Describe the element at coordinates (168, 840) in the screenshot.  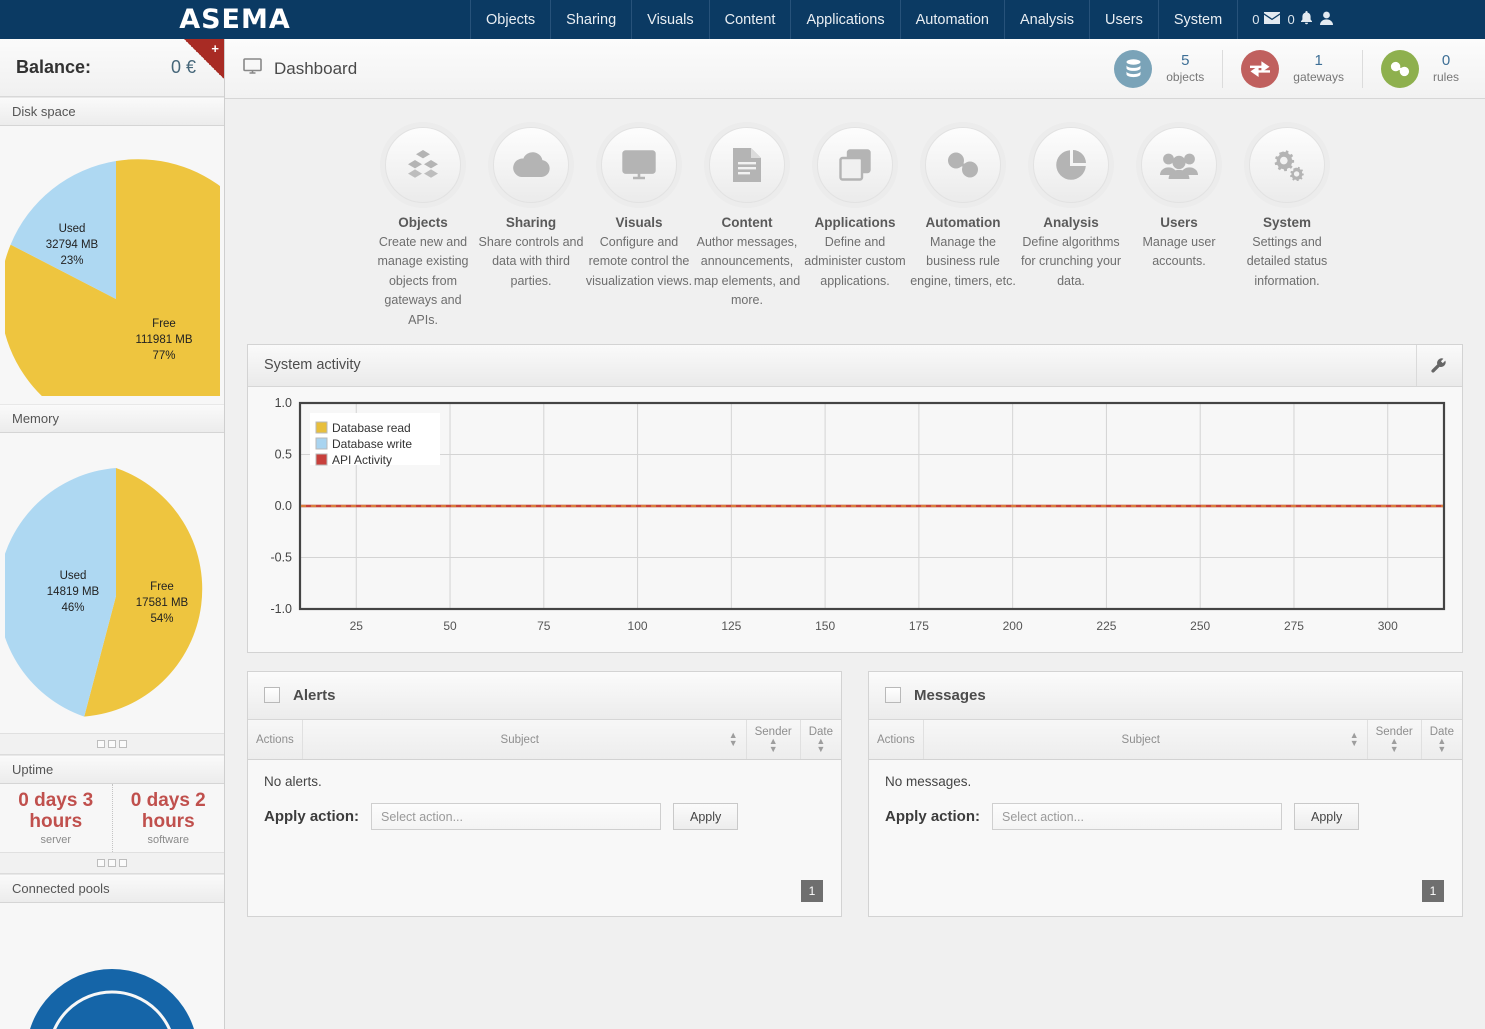
I see `uptime-software-label: software` at that location.